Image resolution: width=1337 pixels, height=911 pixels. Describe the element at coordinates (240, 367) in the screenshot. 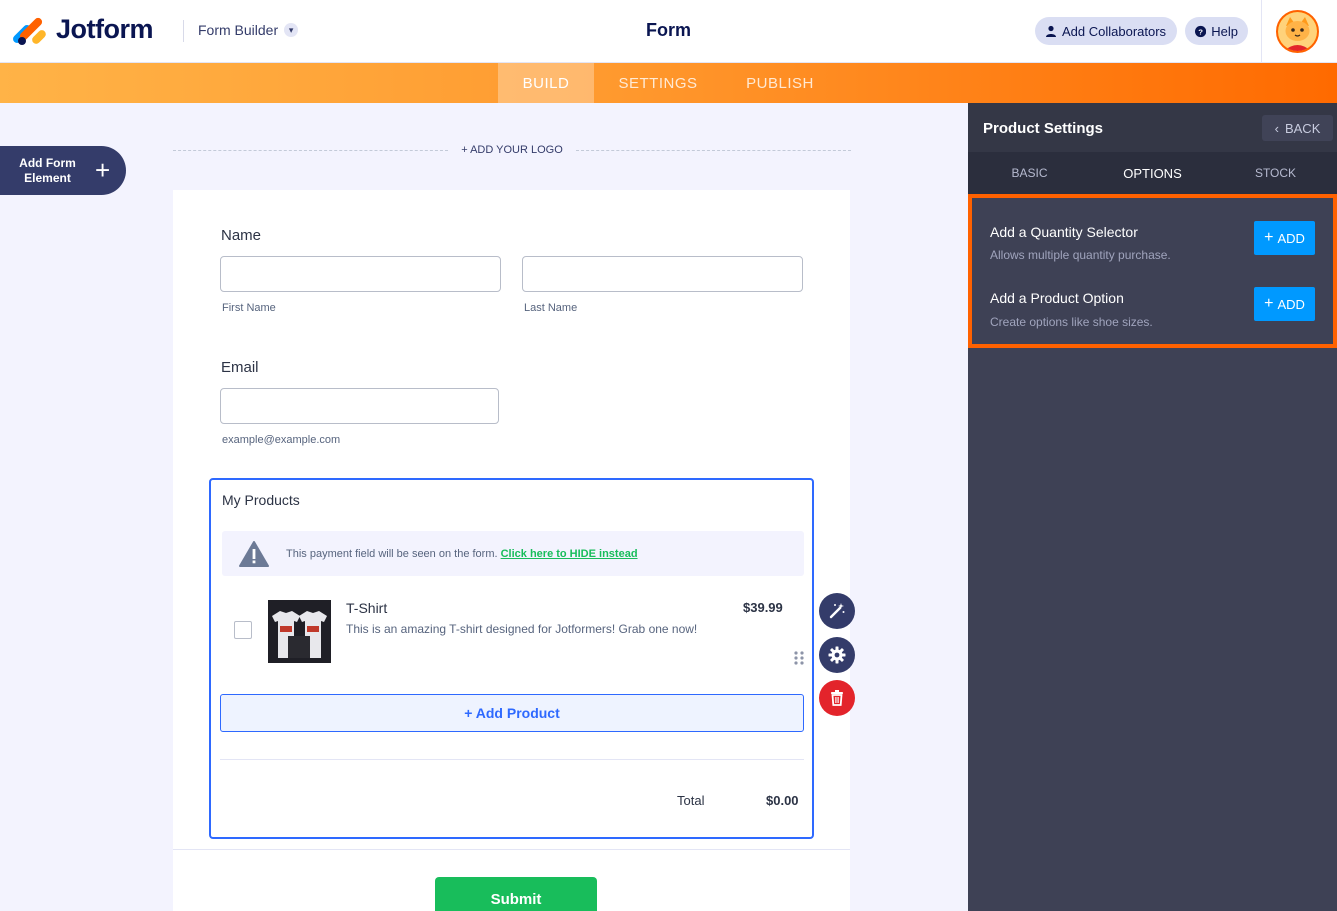

I see `email-field-label: Email` at that location.